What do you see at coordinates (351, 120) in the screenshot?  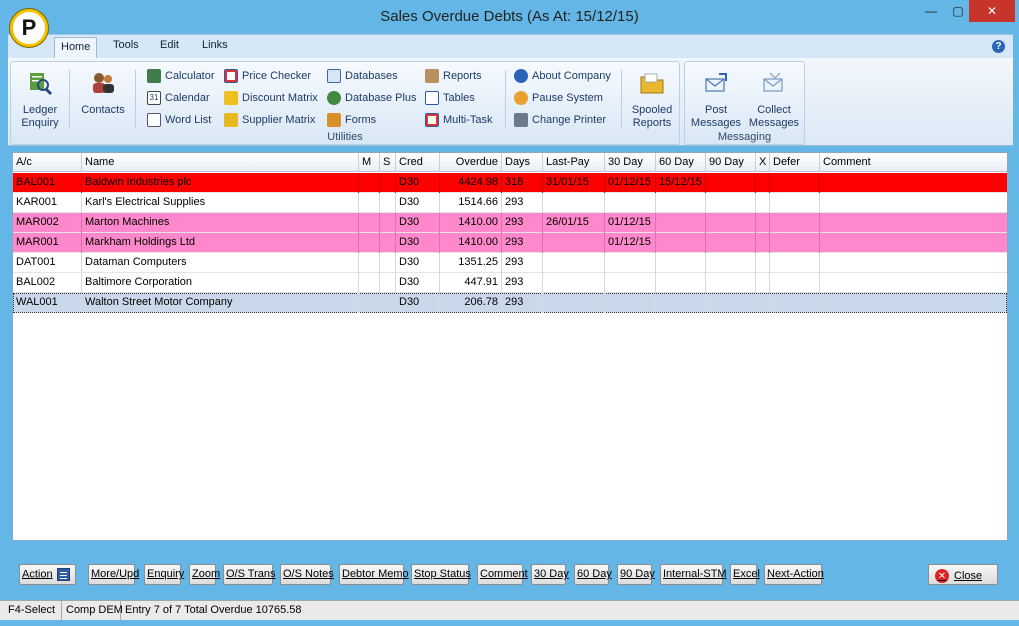 I see `forms-button: Forms` at bounding box center [351, 120].